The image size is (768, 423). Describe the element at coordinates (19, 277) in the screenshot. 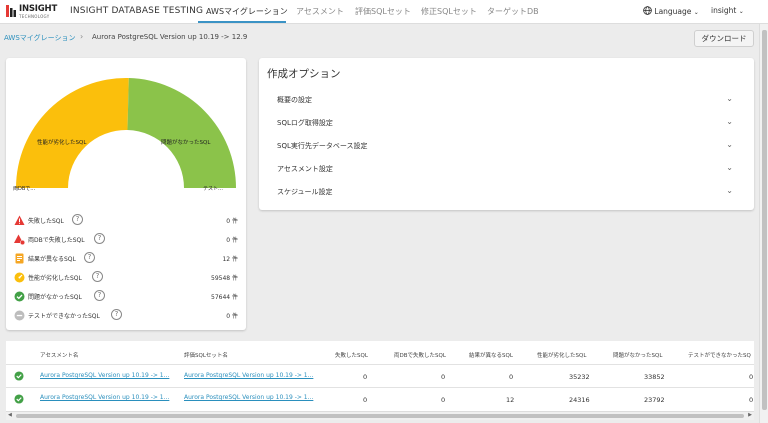

I see `performance-icon` at that location.